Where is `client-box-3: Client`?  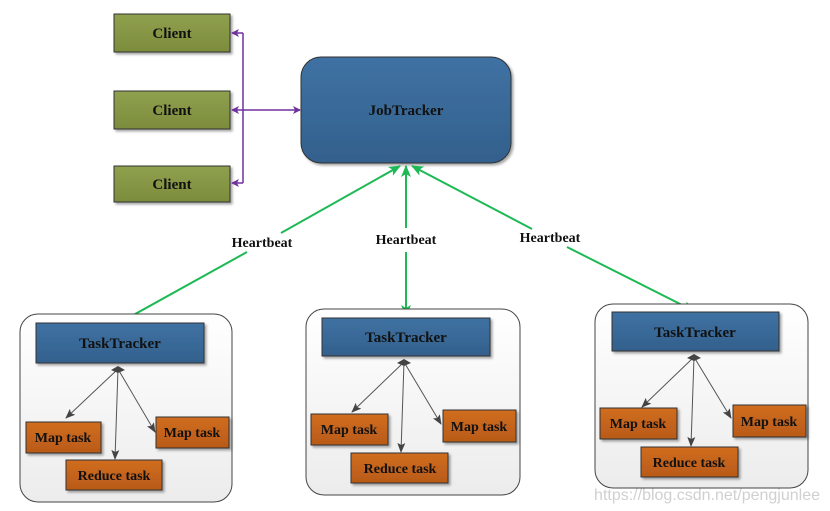 client-box-3: Client is located at coordinates (172, 184).